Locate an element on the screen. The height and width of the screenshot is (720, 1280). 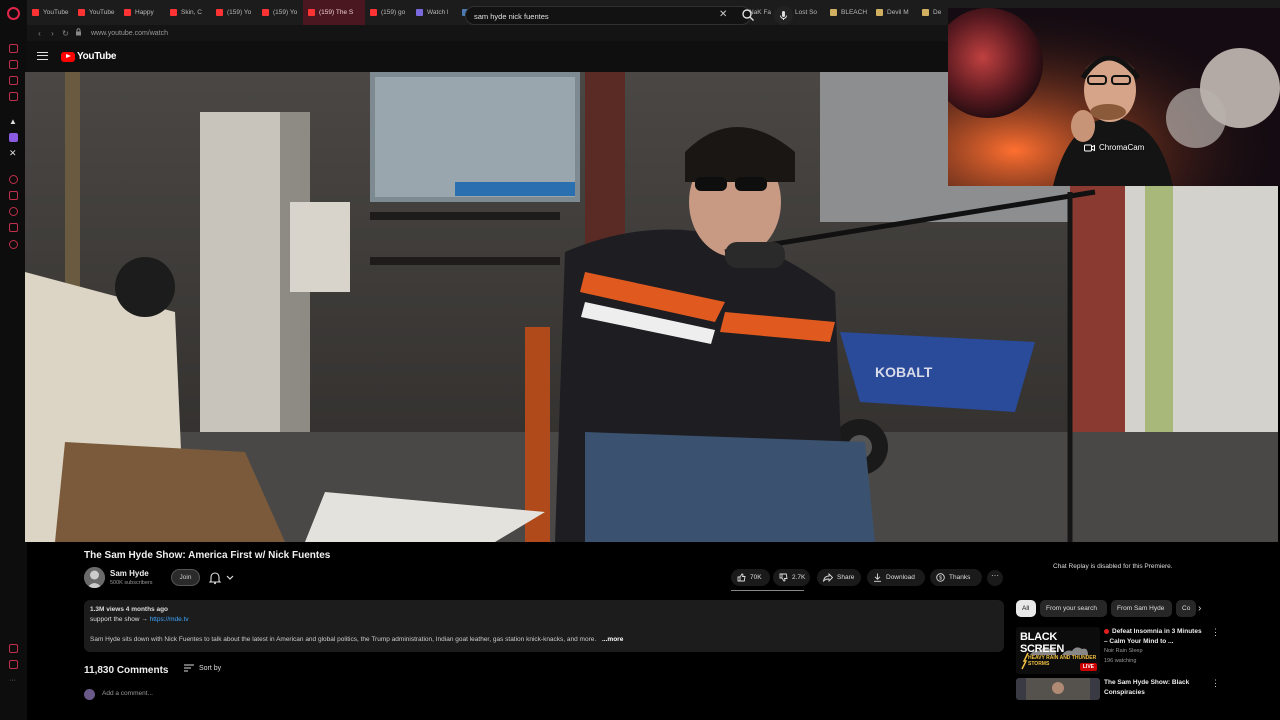
recommendation-channel: Noir Rain Sleep is located at coordinates (1123, 651).